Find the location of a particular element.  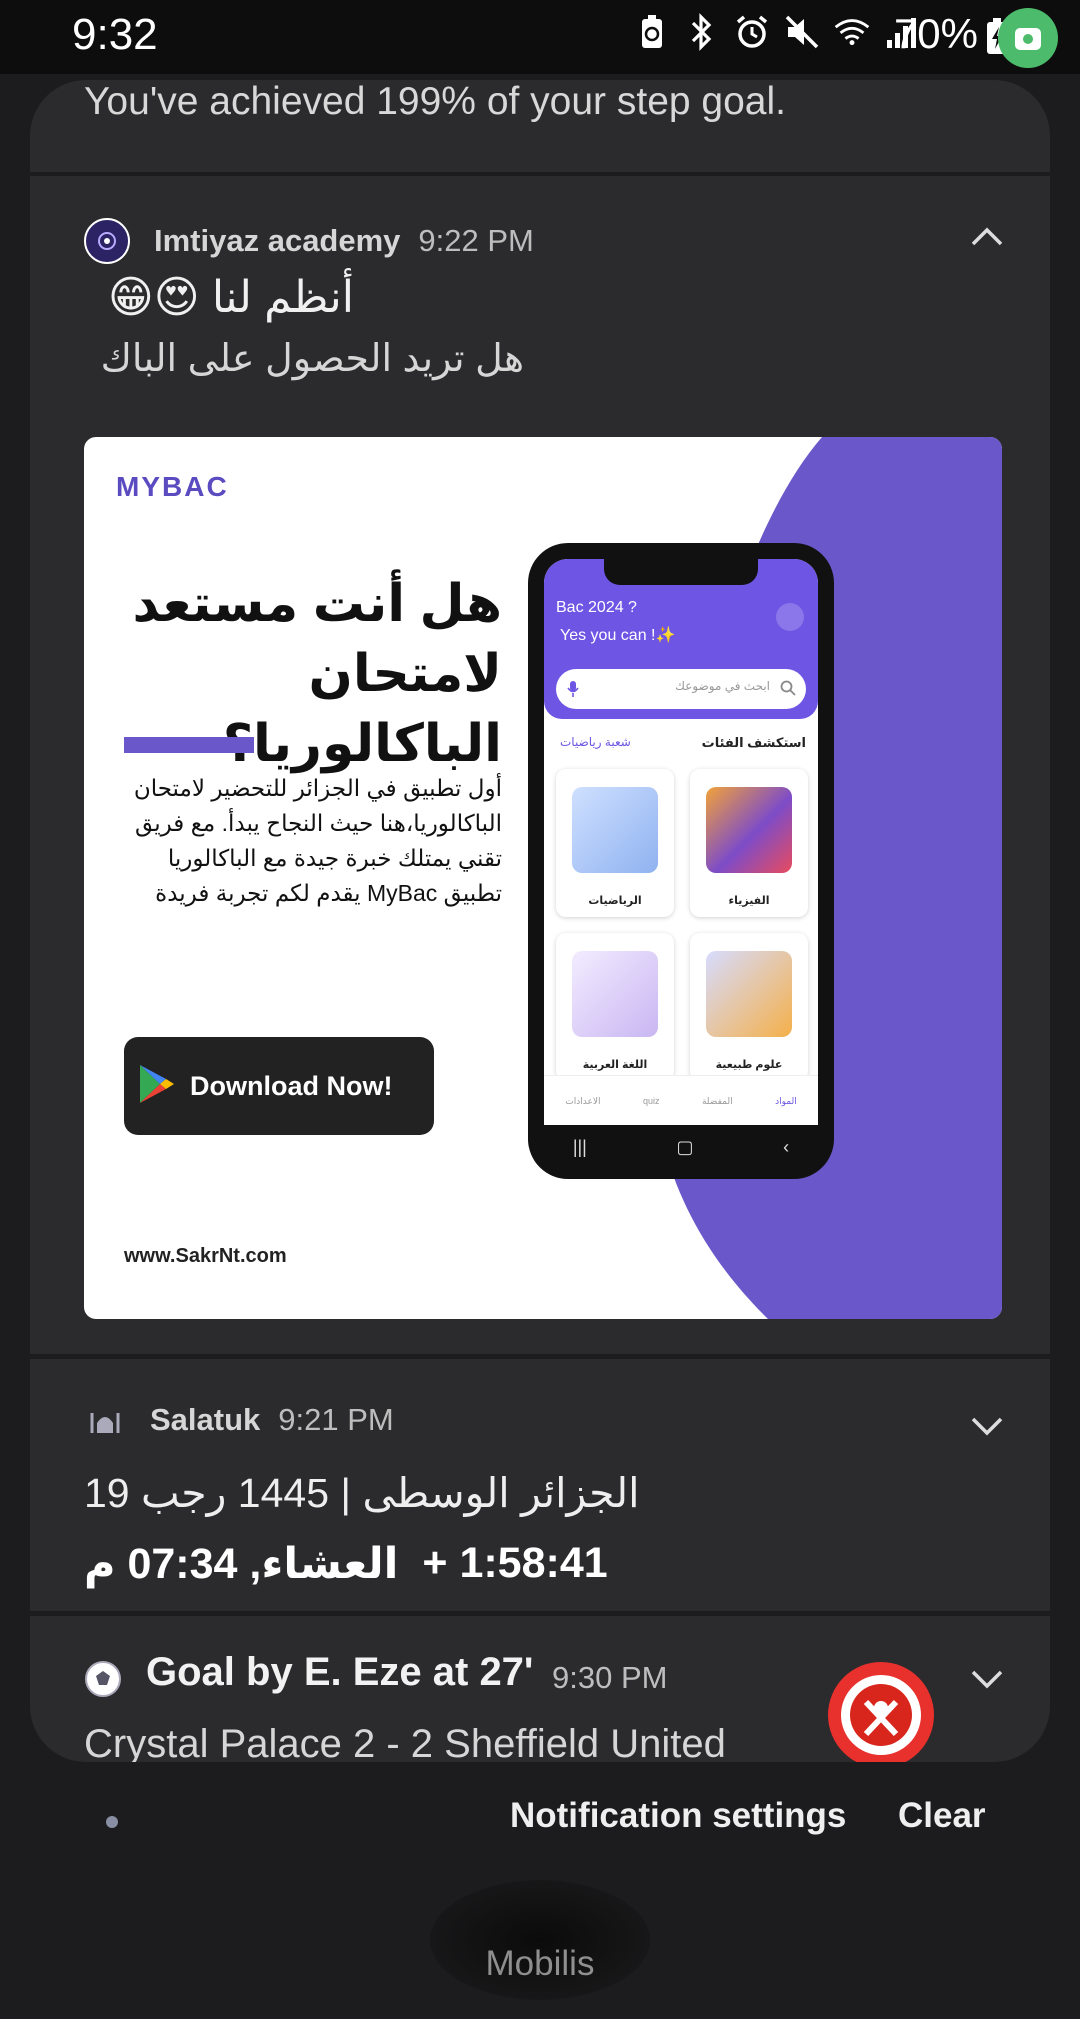

phone-nav-item: المفضلة is located at coordinates (717, 1100).